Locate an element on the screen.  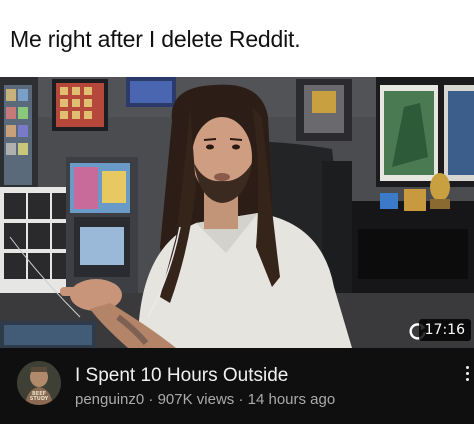
duration-badge: 17:16 is located at coordinates (444, 330).